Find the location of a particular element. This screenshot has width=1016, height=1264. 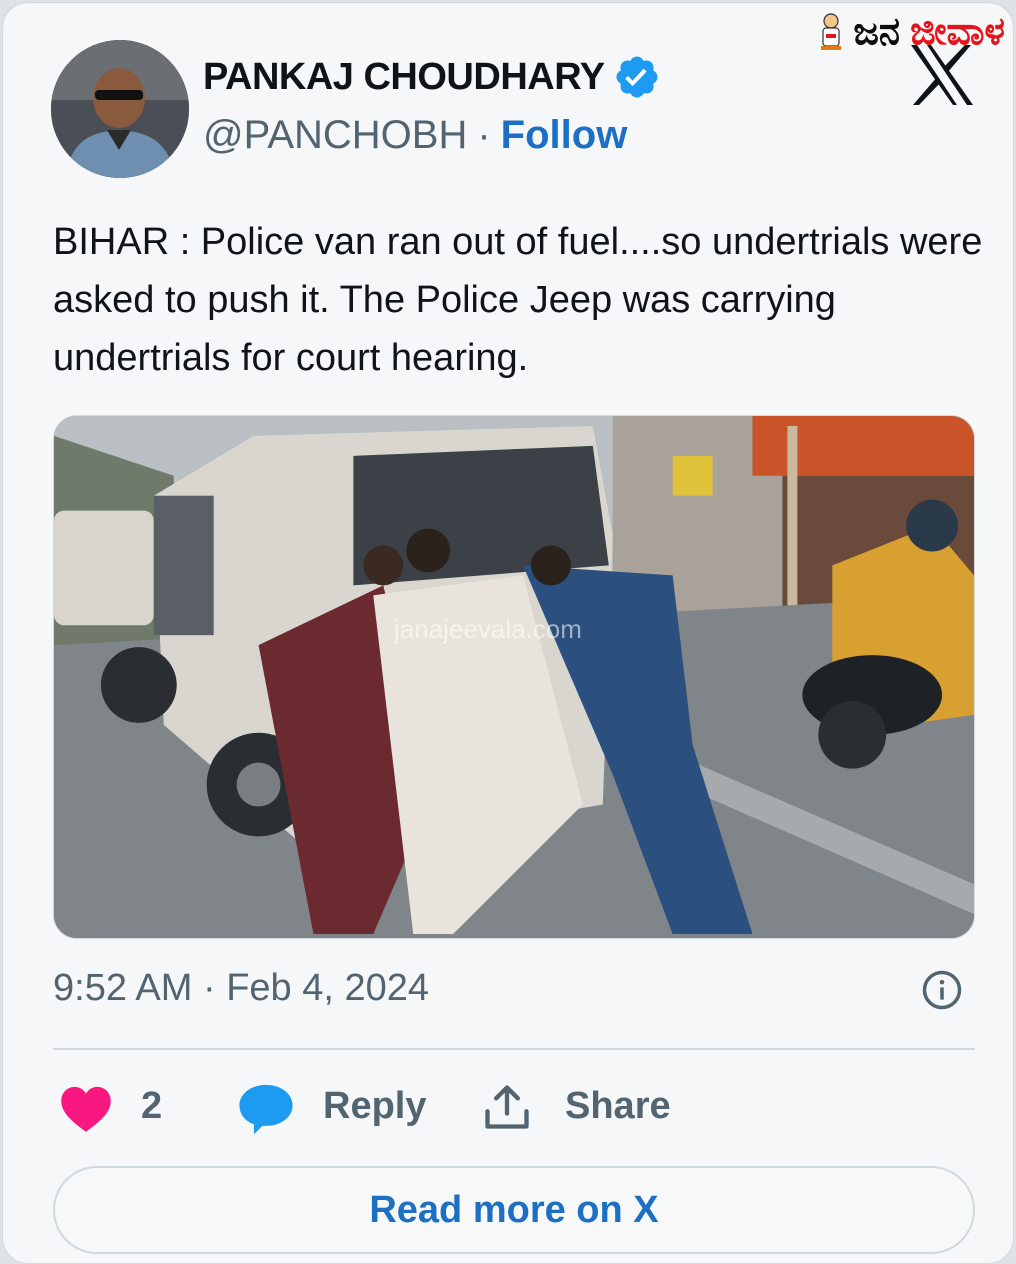

share-button: Share is located at coordinates (618, 1106).